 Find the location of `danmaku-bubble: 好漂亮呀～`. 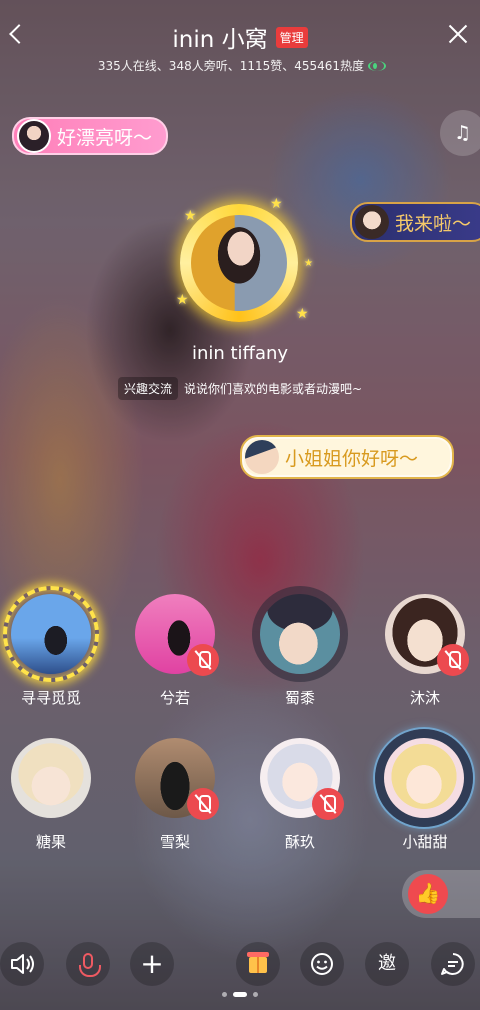

danmaku-bubble: 好漂亮呀～ is located at coordinates (90, 136).